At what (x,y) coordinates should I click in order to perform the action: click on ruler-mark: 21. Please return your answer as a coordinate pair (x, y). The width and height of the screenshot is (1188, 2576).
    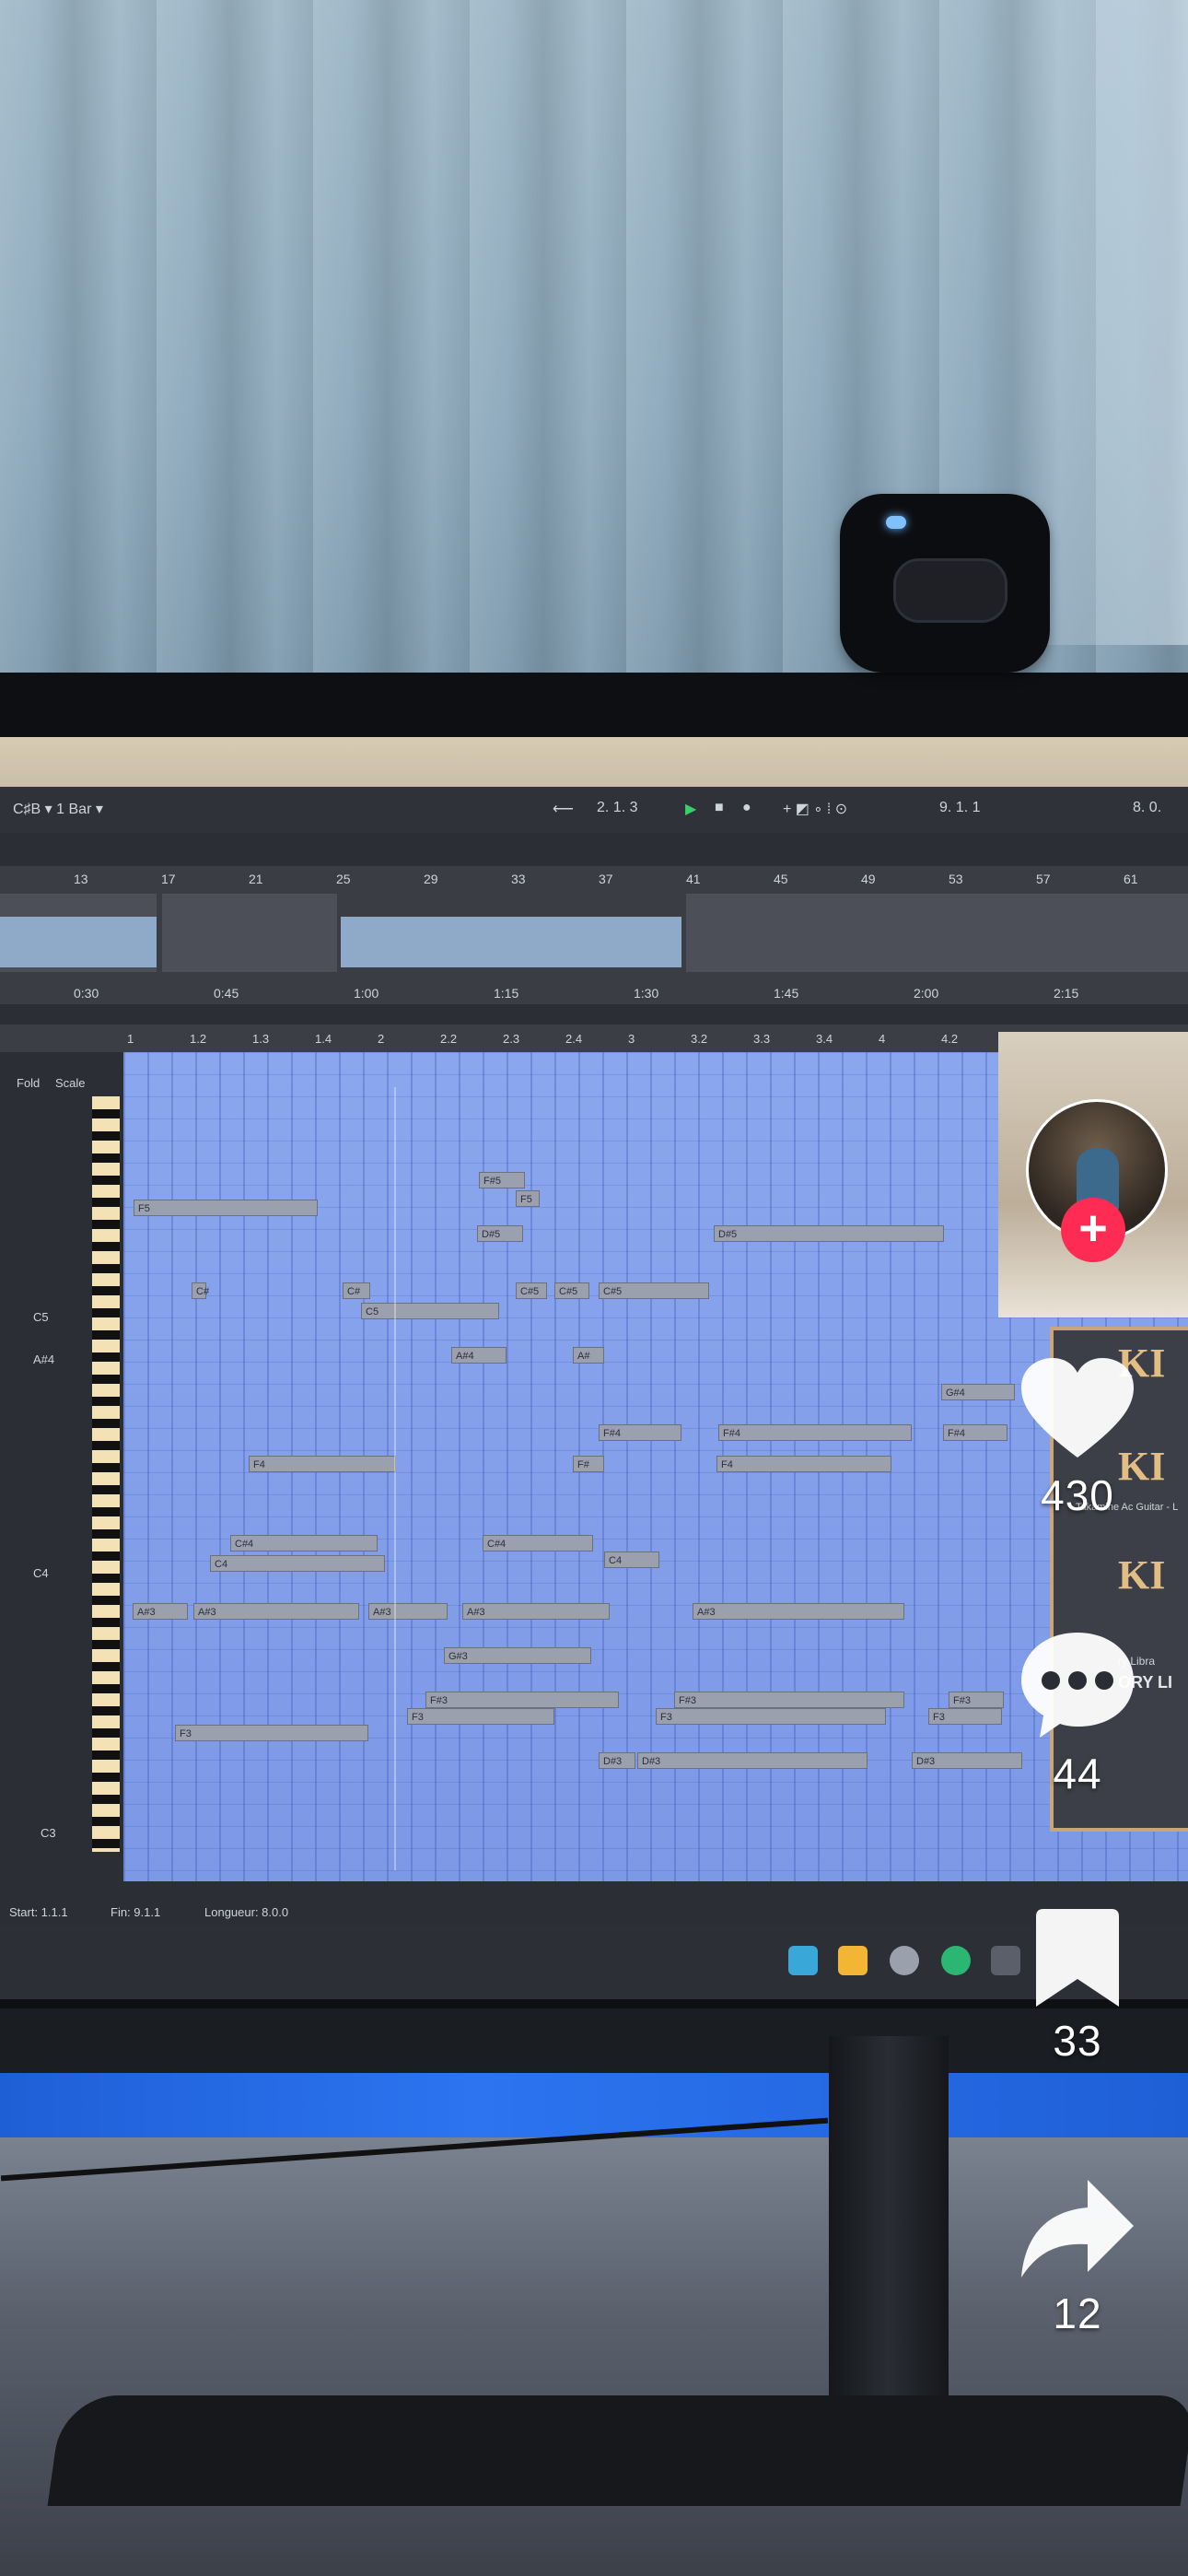
    Looking at the image, I should click on (256, 879).